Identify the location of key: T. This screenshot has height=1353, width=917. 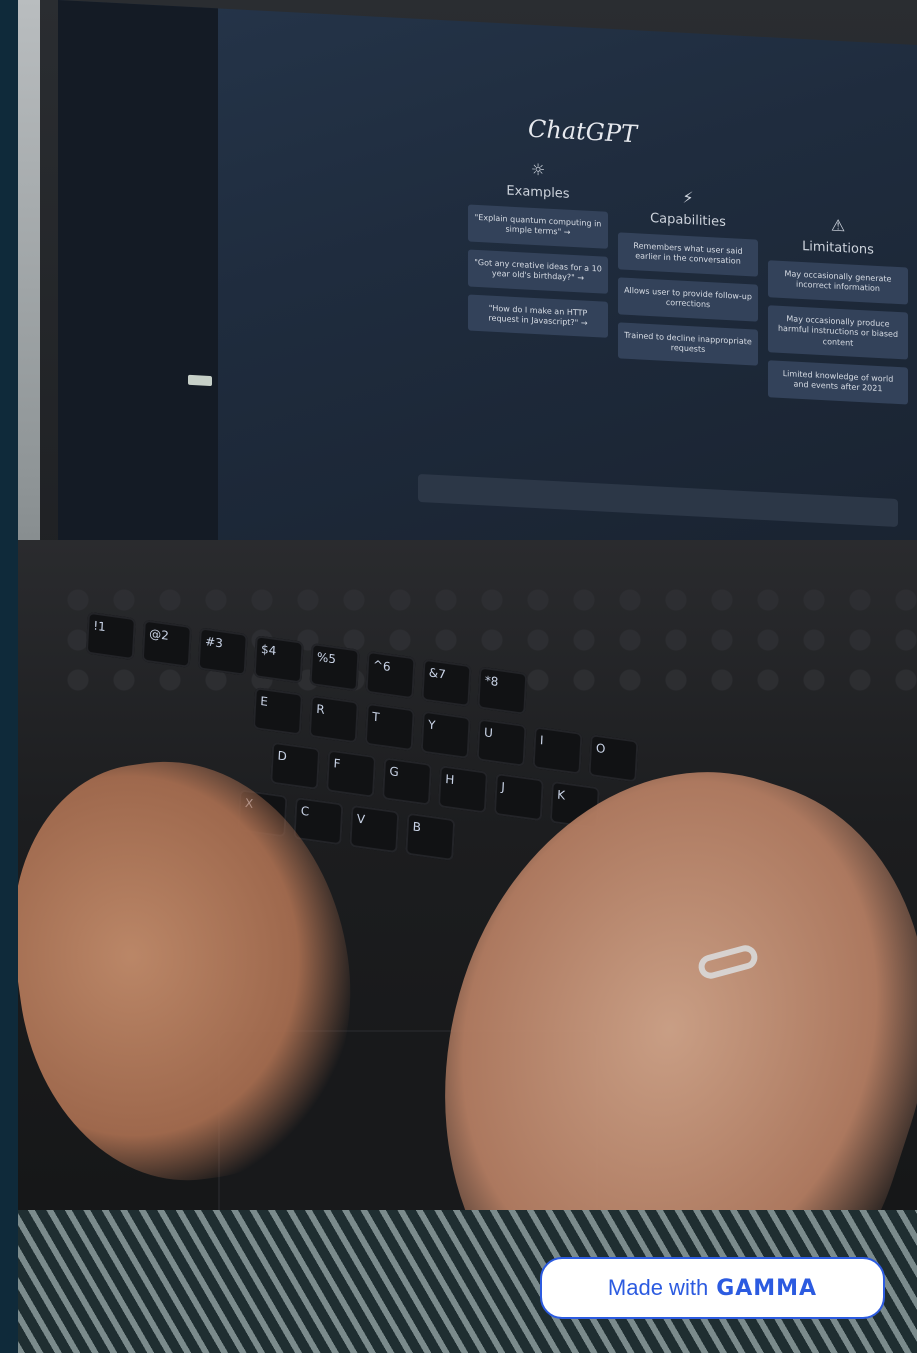
(389, 727).